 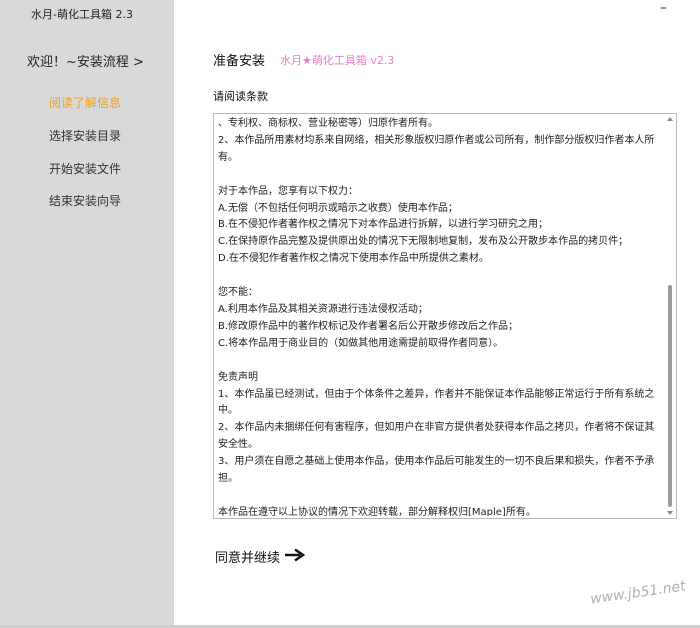 What do you see at coordinates (295, 556) in the screenshot?
I see `arrow-right-icon` at bounding box center [295, 556].